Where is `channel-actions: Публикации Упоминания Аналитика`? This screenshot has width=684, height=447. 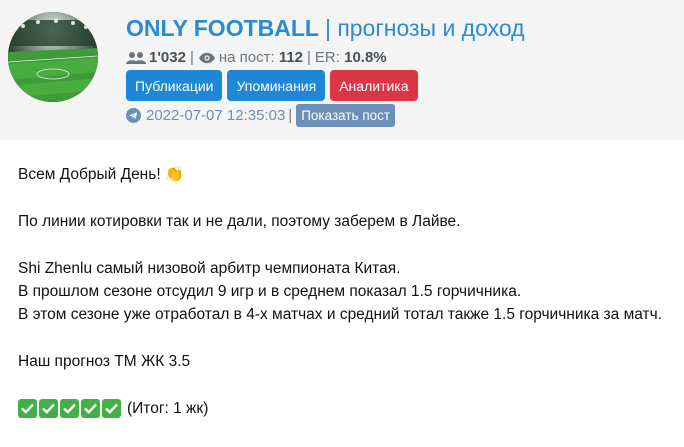 channel-actions: Публикации Упоминания Аналитика is located at coordinates (272, 85).